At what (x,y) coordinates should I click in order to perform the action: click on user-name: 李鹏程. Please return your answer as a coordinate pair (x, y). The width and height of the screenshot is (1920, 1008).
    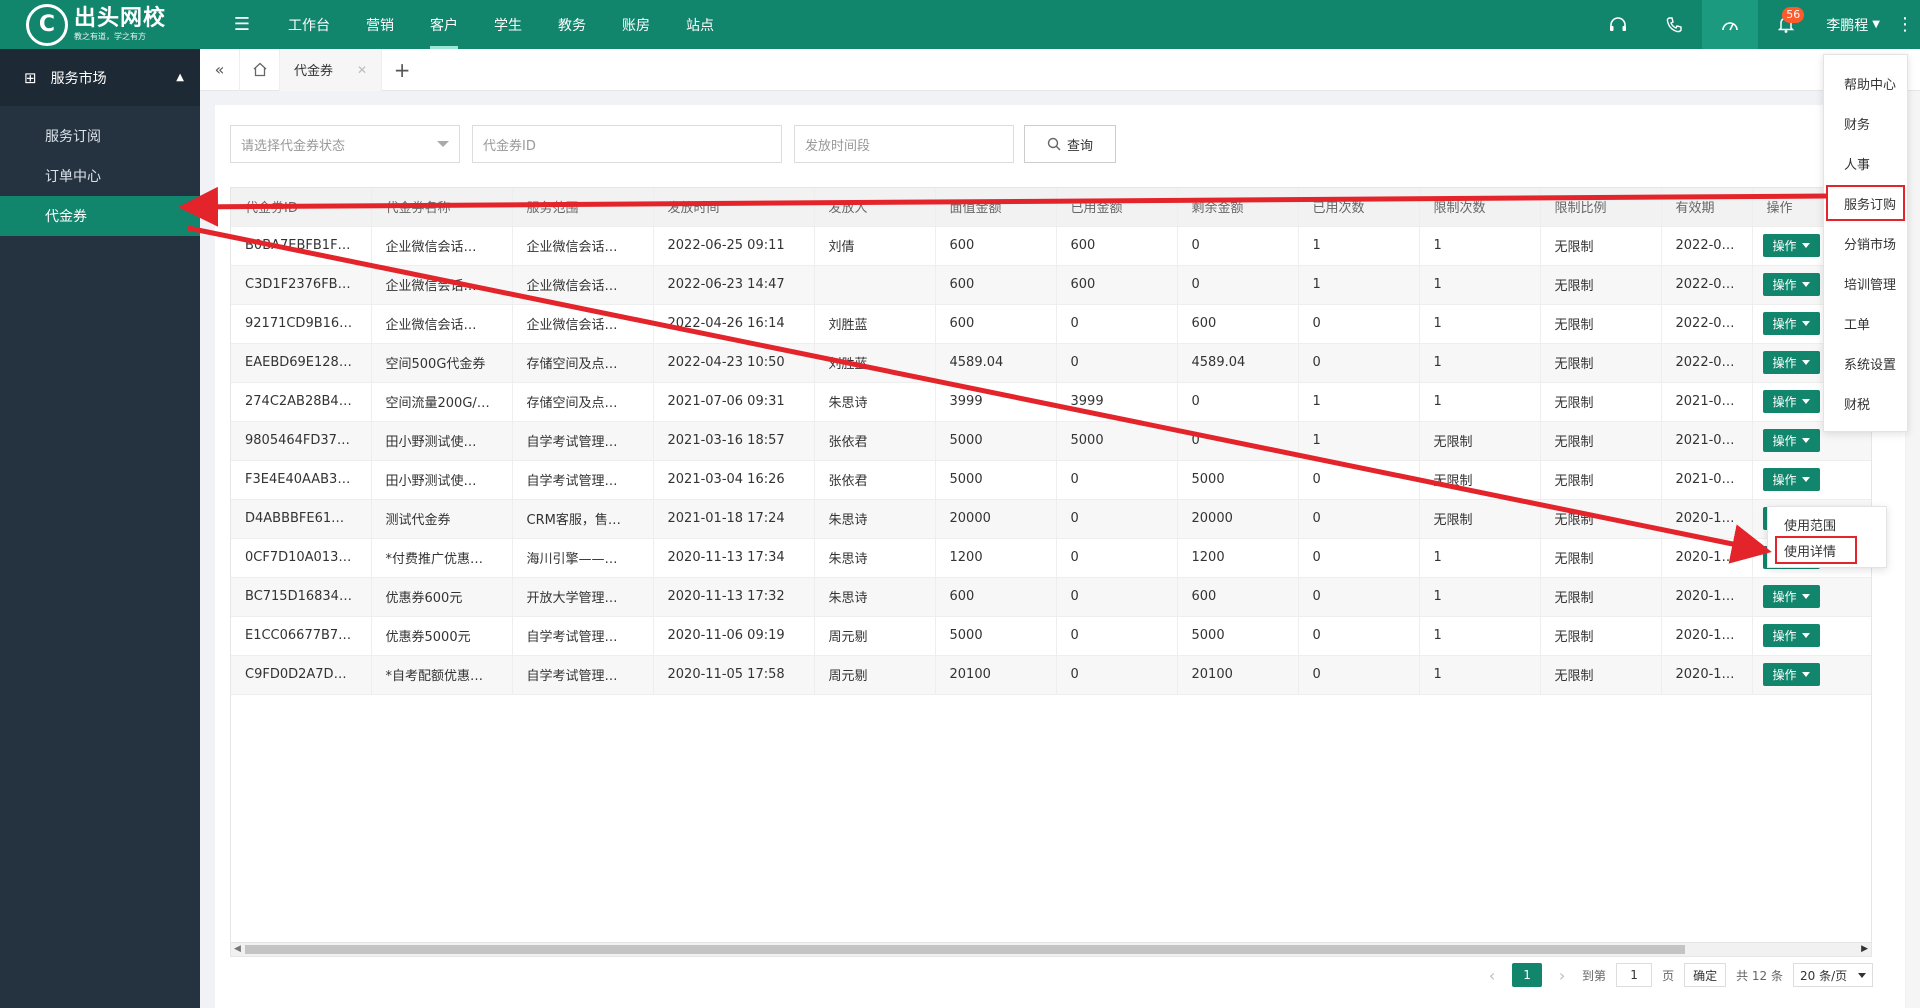
    Looking at the image, I should click on (1847, 25).